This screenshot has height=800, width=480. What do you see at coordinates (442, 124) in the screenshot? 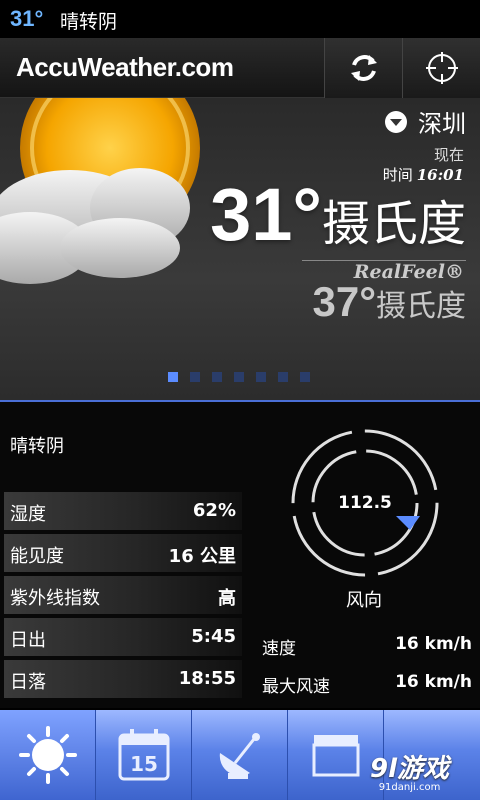
I see `location-name: 深圳` at bounding box center [442, 124].